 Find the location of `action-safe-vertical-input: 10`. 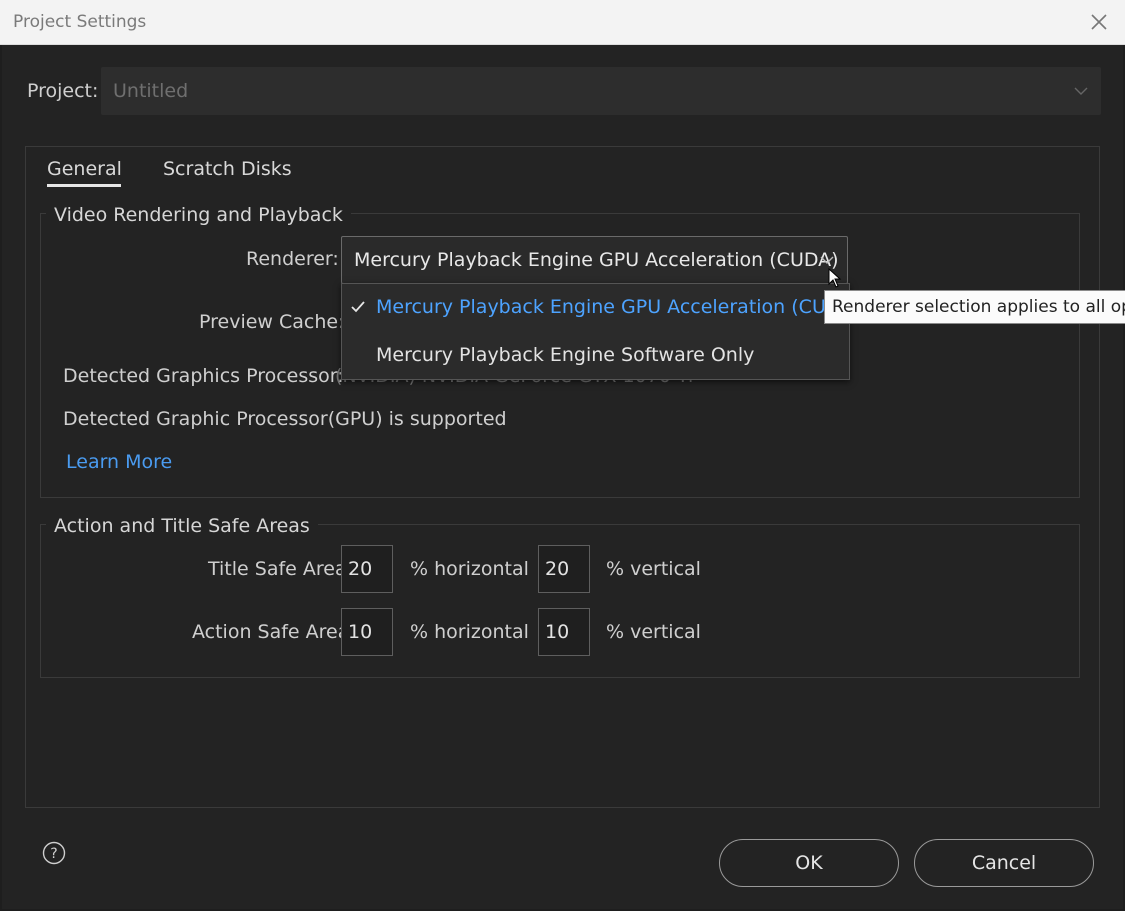

action-safe-vertical-input: 10 is located at coordinates (564, 632).